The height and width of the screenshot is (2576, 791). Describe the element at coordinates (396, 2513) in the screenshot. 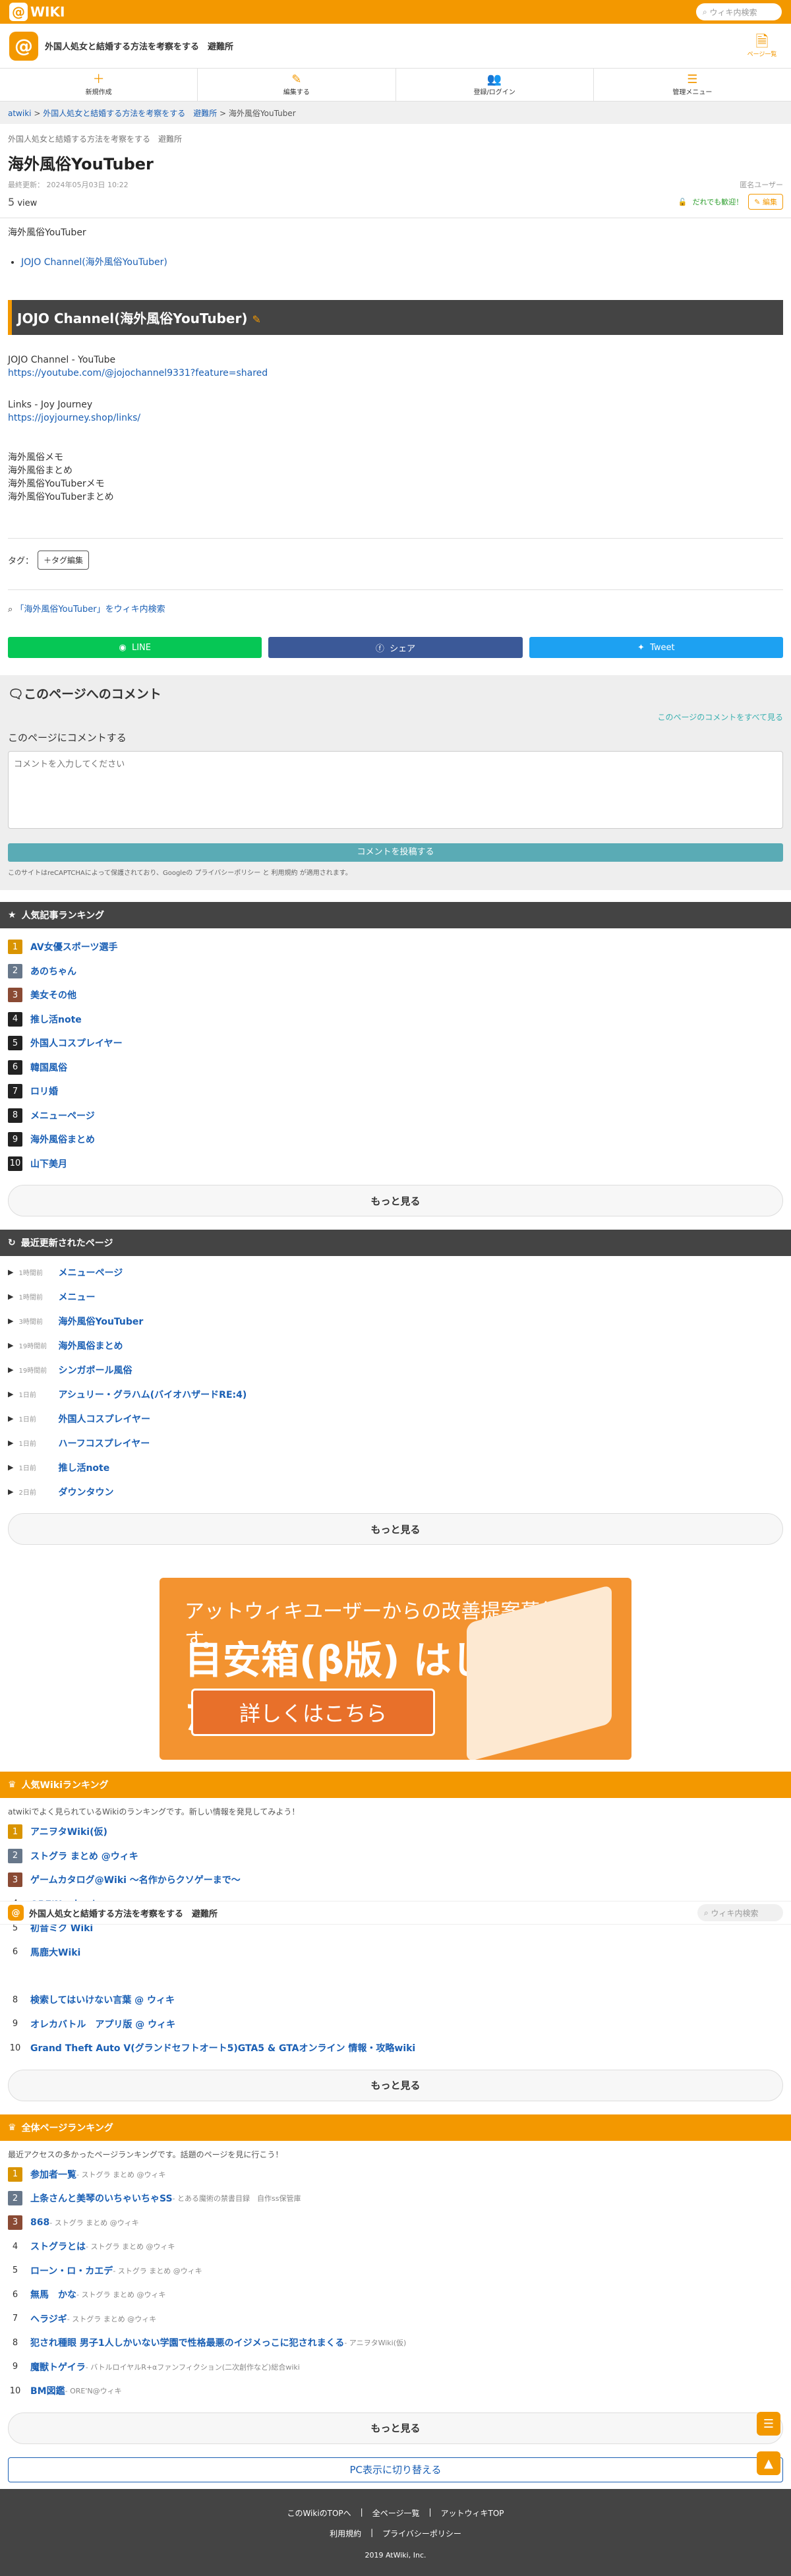

I see `footer-link: 全ページ一覧` at that location.